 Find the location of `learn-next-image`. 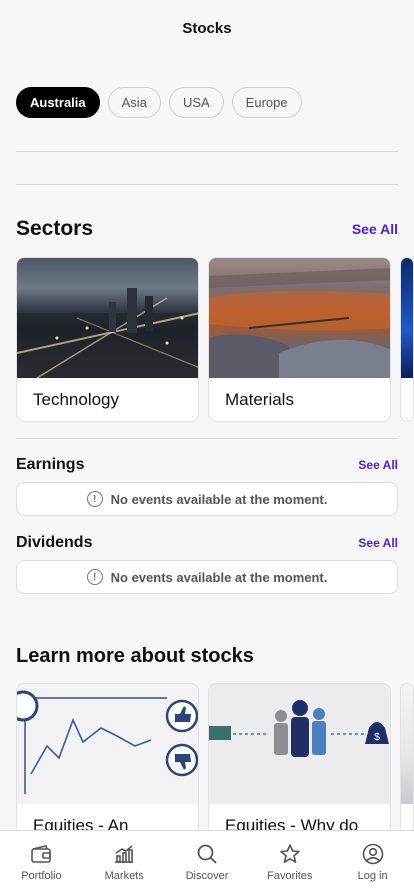

learn-next-image is located at coordinates (407, 744).